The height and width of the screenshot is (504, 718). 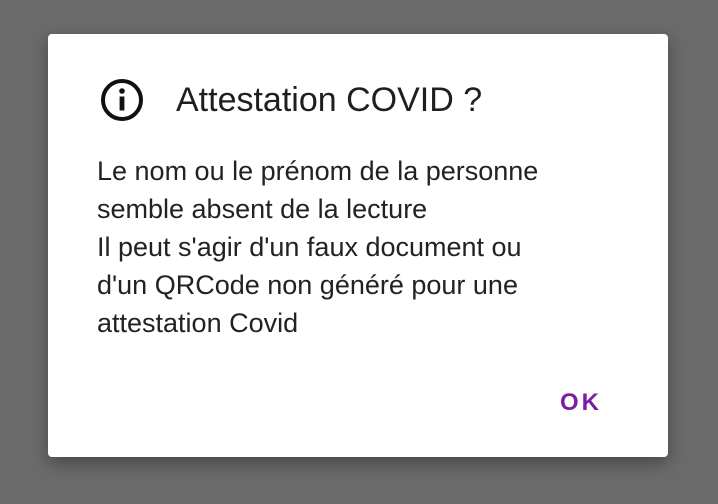 I want to click on ok-button: OK, so click(x=581, y=403).